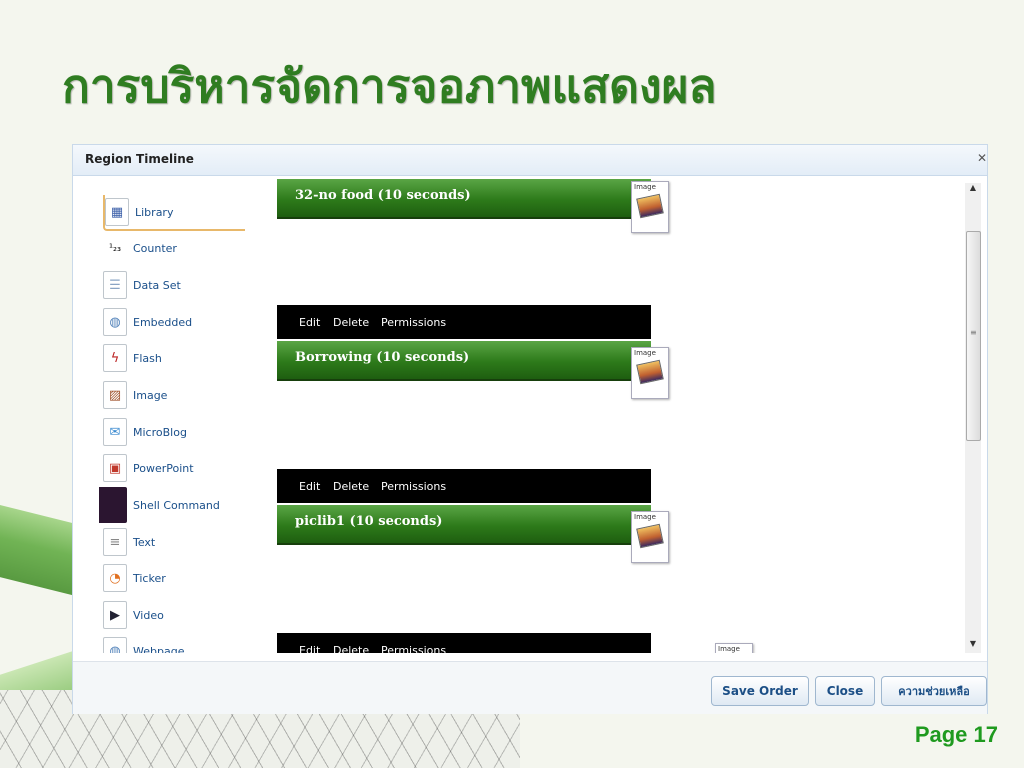 The height and width of the screenshot is (768, 1024). Describe the element at coordinates (973, 332) in the screenshot. I see `grip-icon: ≡` at that location.